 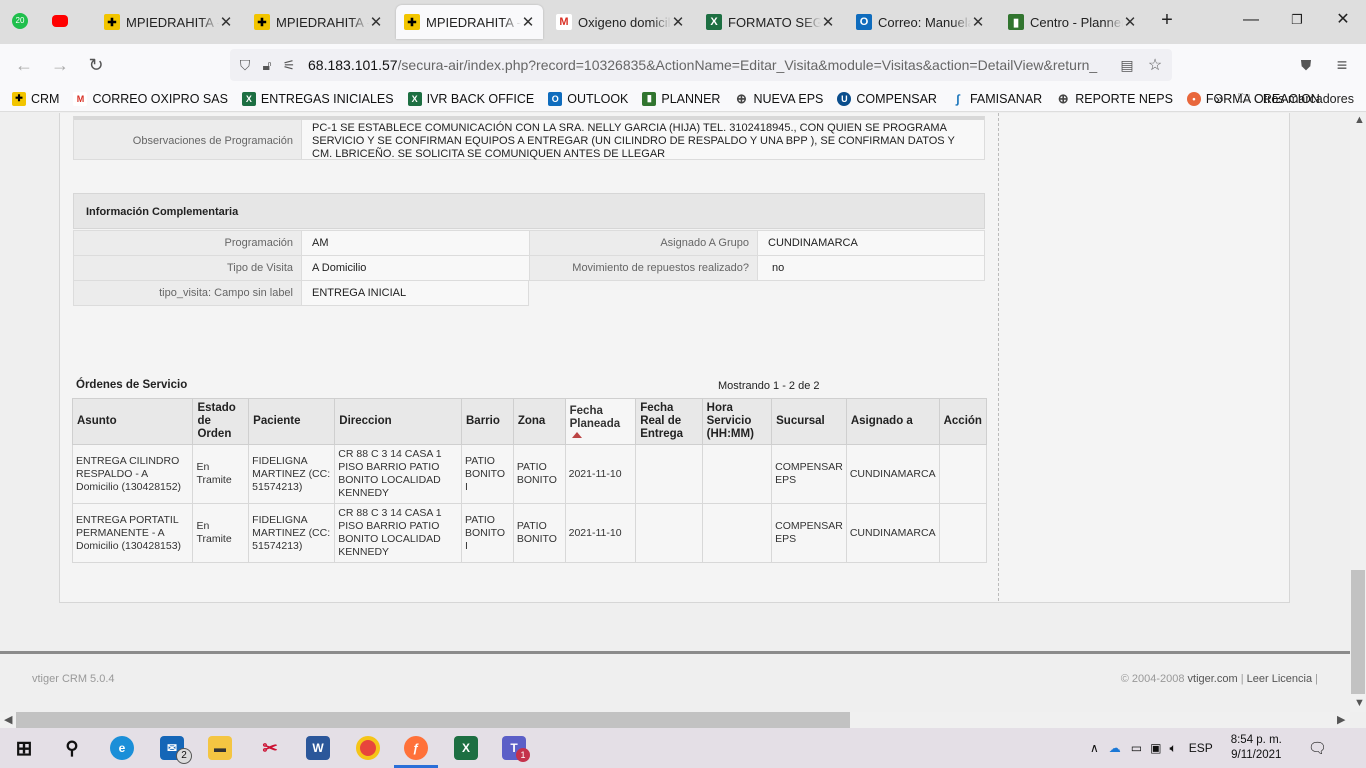 I want to click on onedrive-icon: ☁, so click(x=1115, y=748).